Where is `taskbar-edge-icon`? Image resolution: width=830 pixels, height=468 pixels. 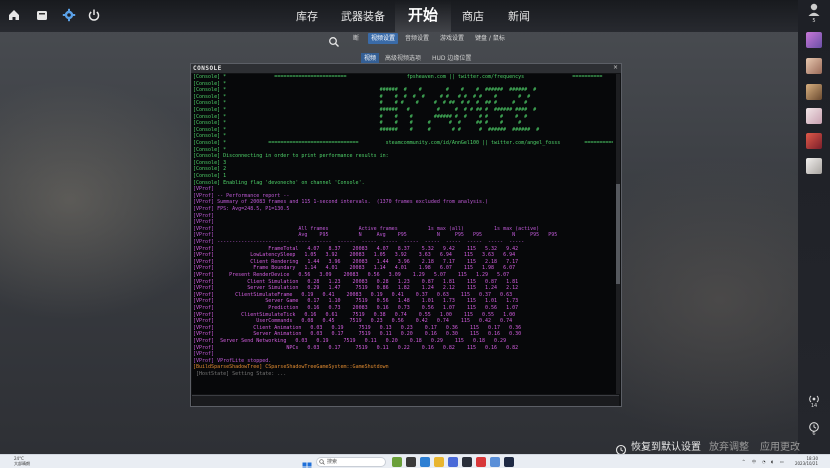 taskbar-edge-icon is located at coordinates (425, 462).